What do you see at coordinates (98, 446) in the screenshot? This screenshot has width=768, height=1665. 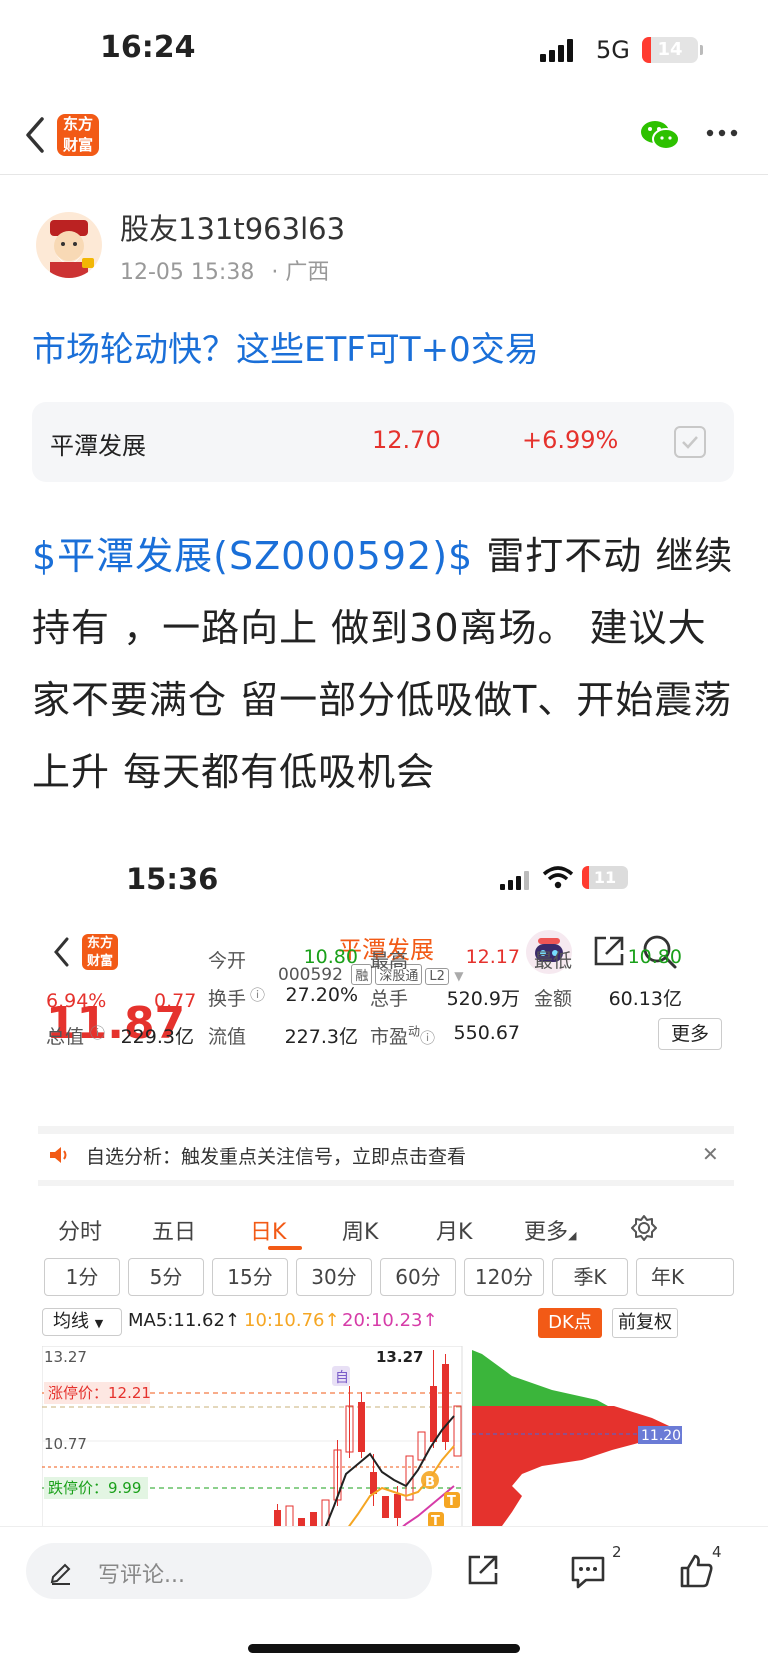 I see `stock-card-name: 平潭发展` at bounding box center [98, 446].